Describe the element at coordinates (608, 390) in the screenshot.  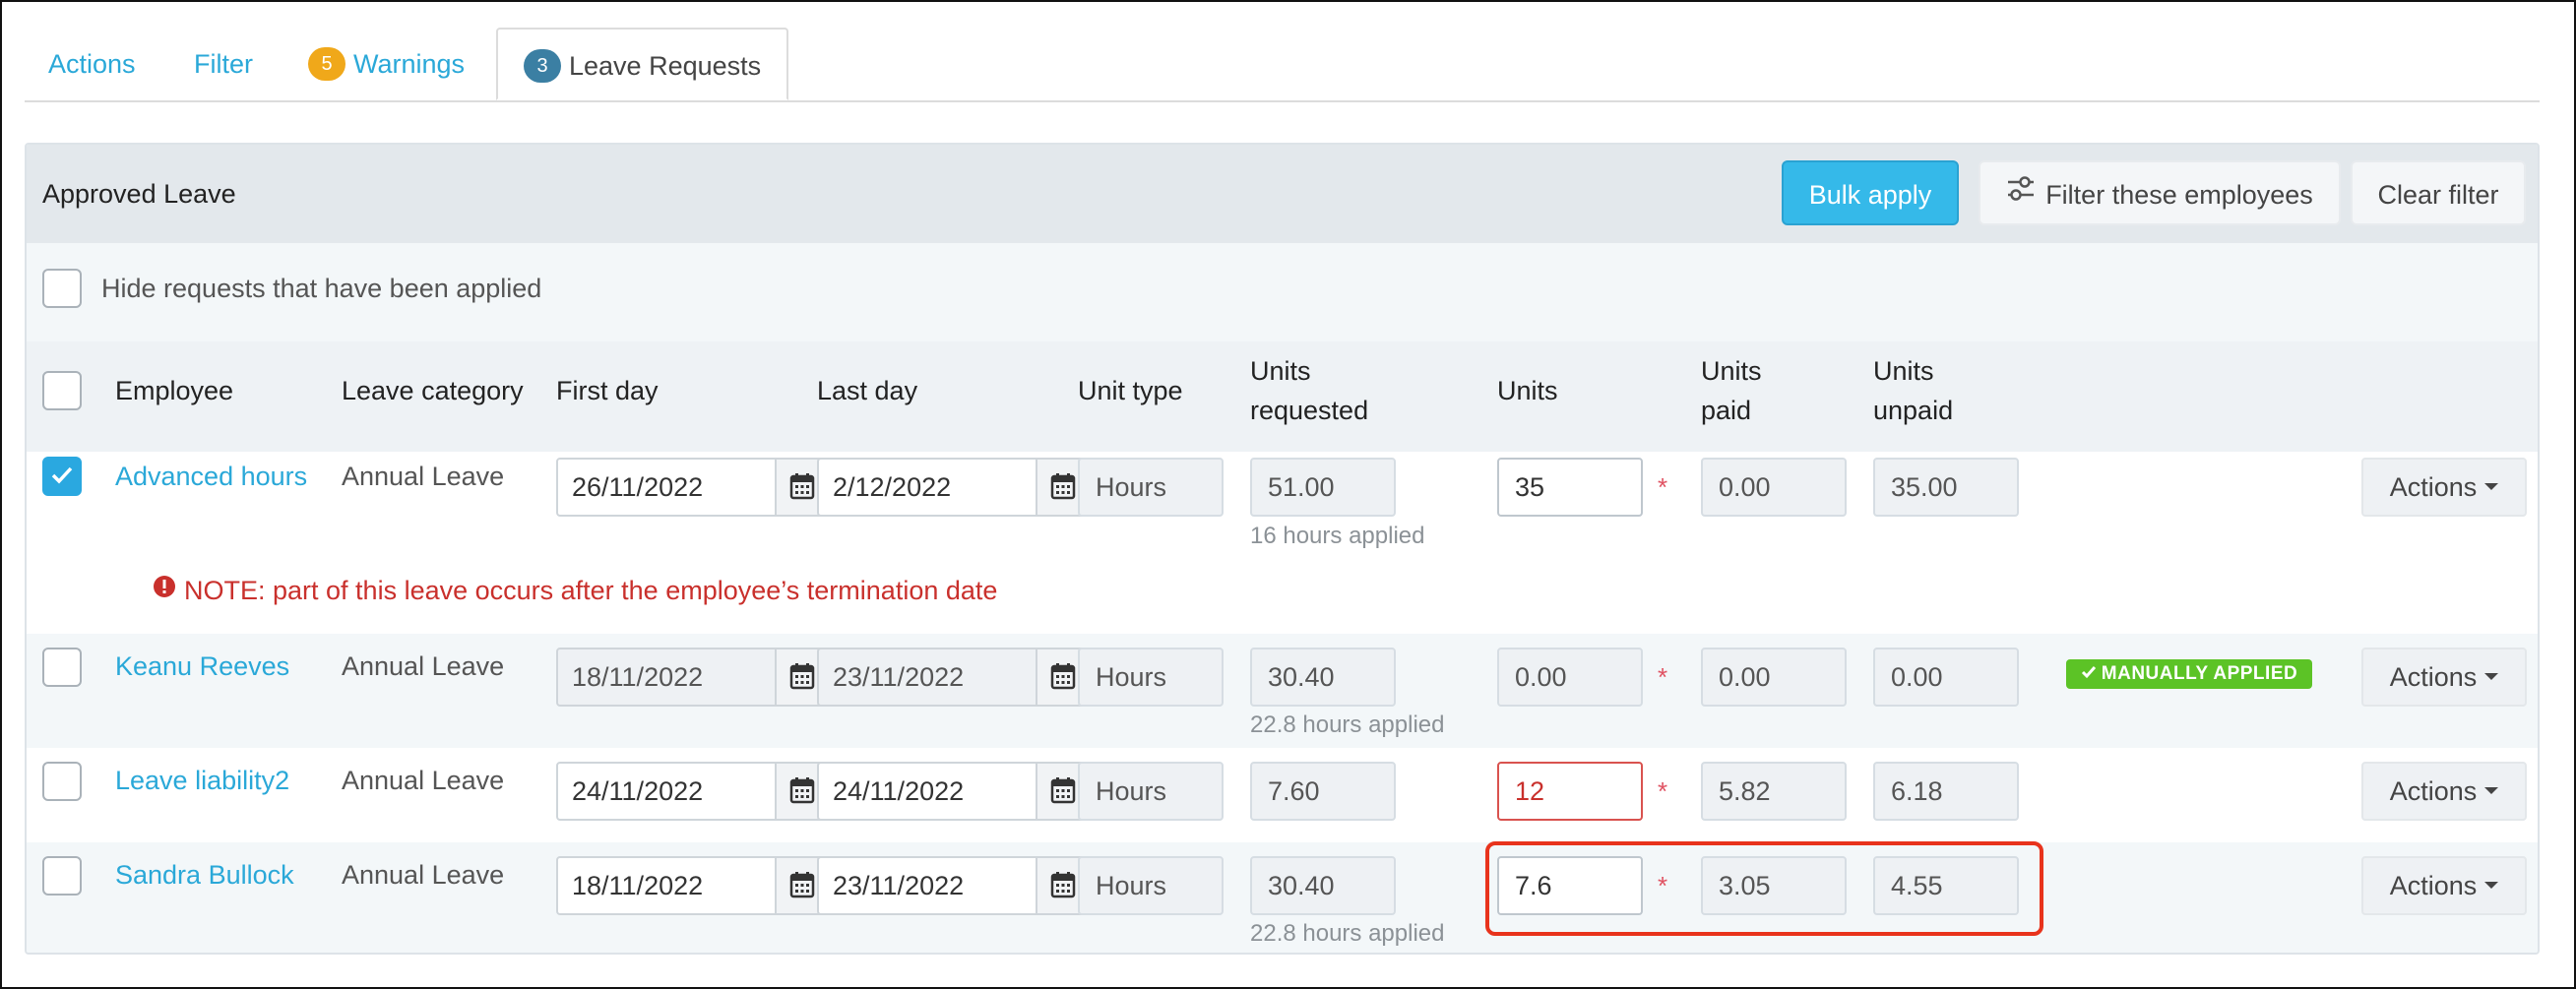
I see `col-first-day: First day` at that location.